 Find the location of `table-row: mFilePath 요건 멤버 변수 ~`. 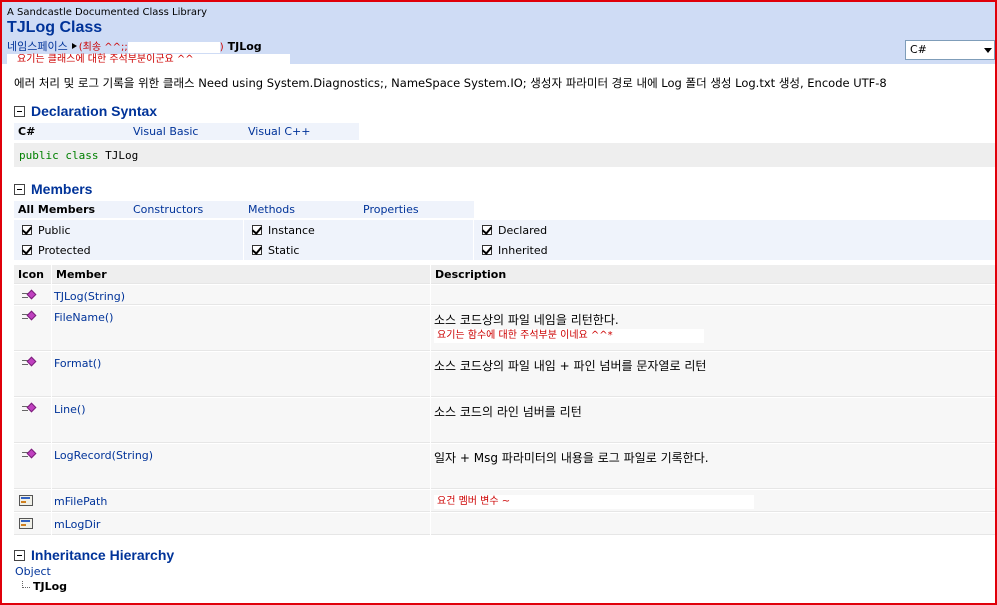

table-row: mFilePath 요건 멤버 변수 ~ is located at coordinates (504, 501).